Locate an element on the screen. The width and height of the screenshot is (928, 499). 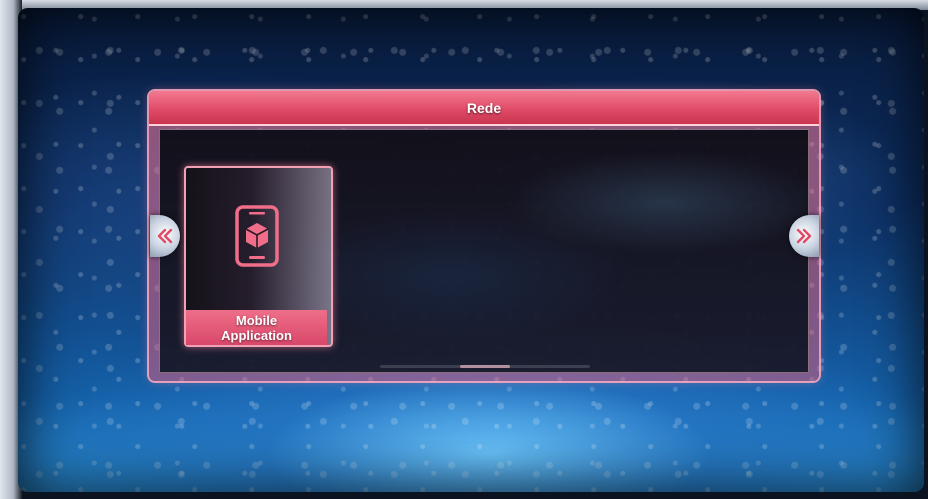
app-tile-mobile-application: Mobile Application is located at coordinates (258, 256).